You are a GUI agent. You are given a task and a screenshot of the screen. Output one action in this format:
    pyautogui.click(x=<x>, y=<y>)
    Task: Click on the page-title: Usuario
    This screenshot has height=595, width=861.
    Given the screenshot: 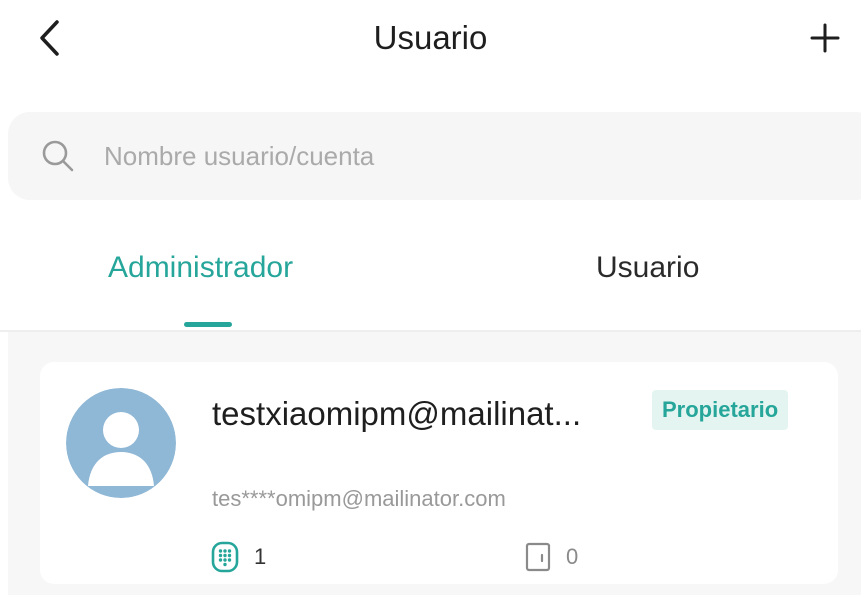 What is the action you would take?
    pyautogui.click(x=430, y=37)
    